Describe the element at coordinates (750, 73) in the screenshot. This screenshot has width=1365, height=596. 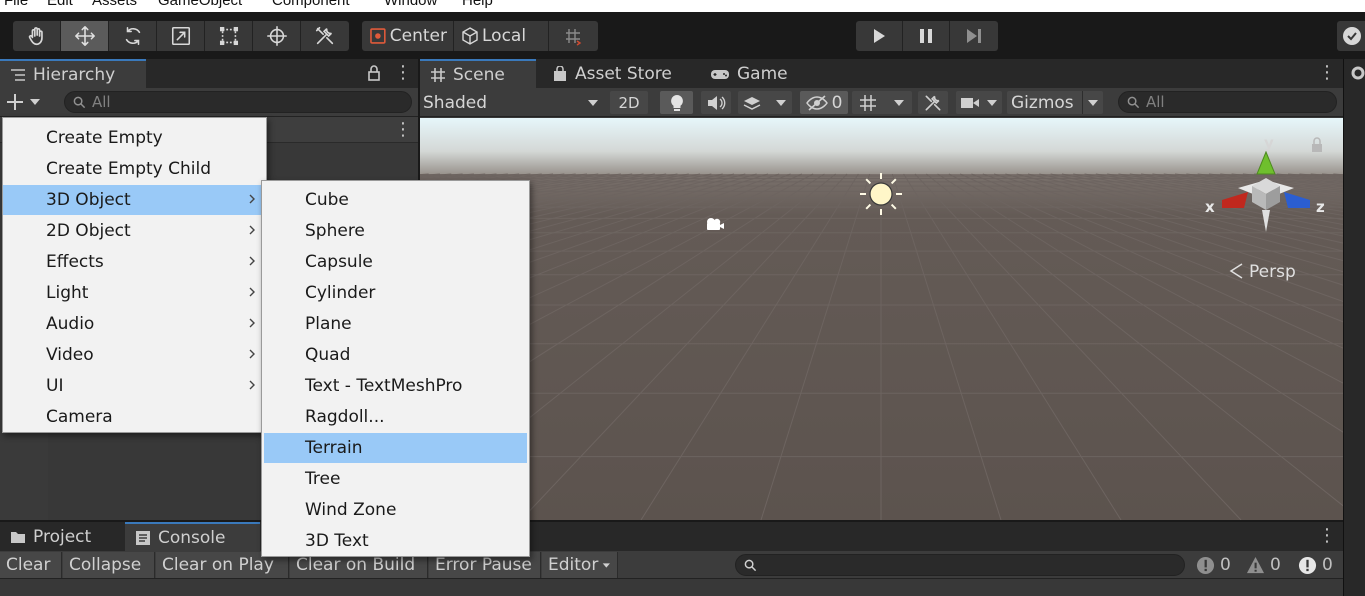
I see `tab-game: Game` at that location.